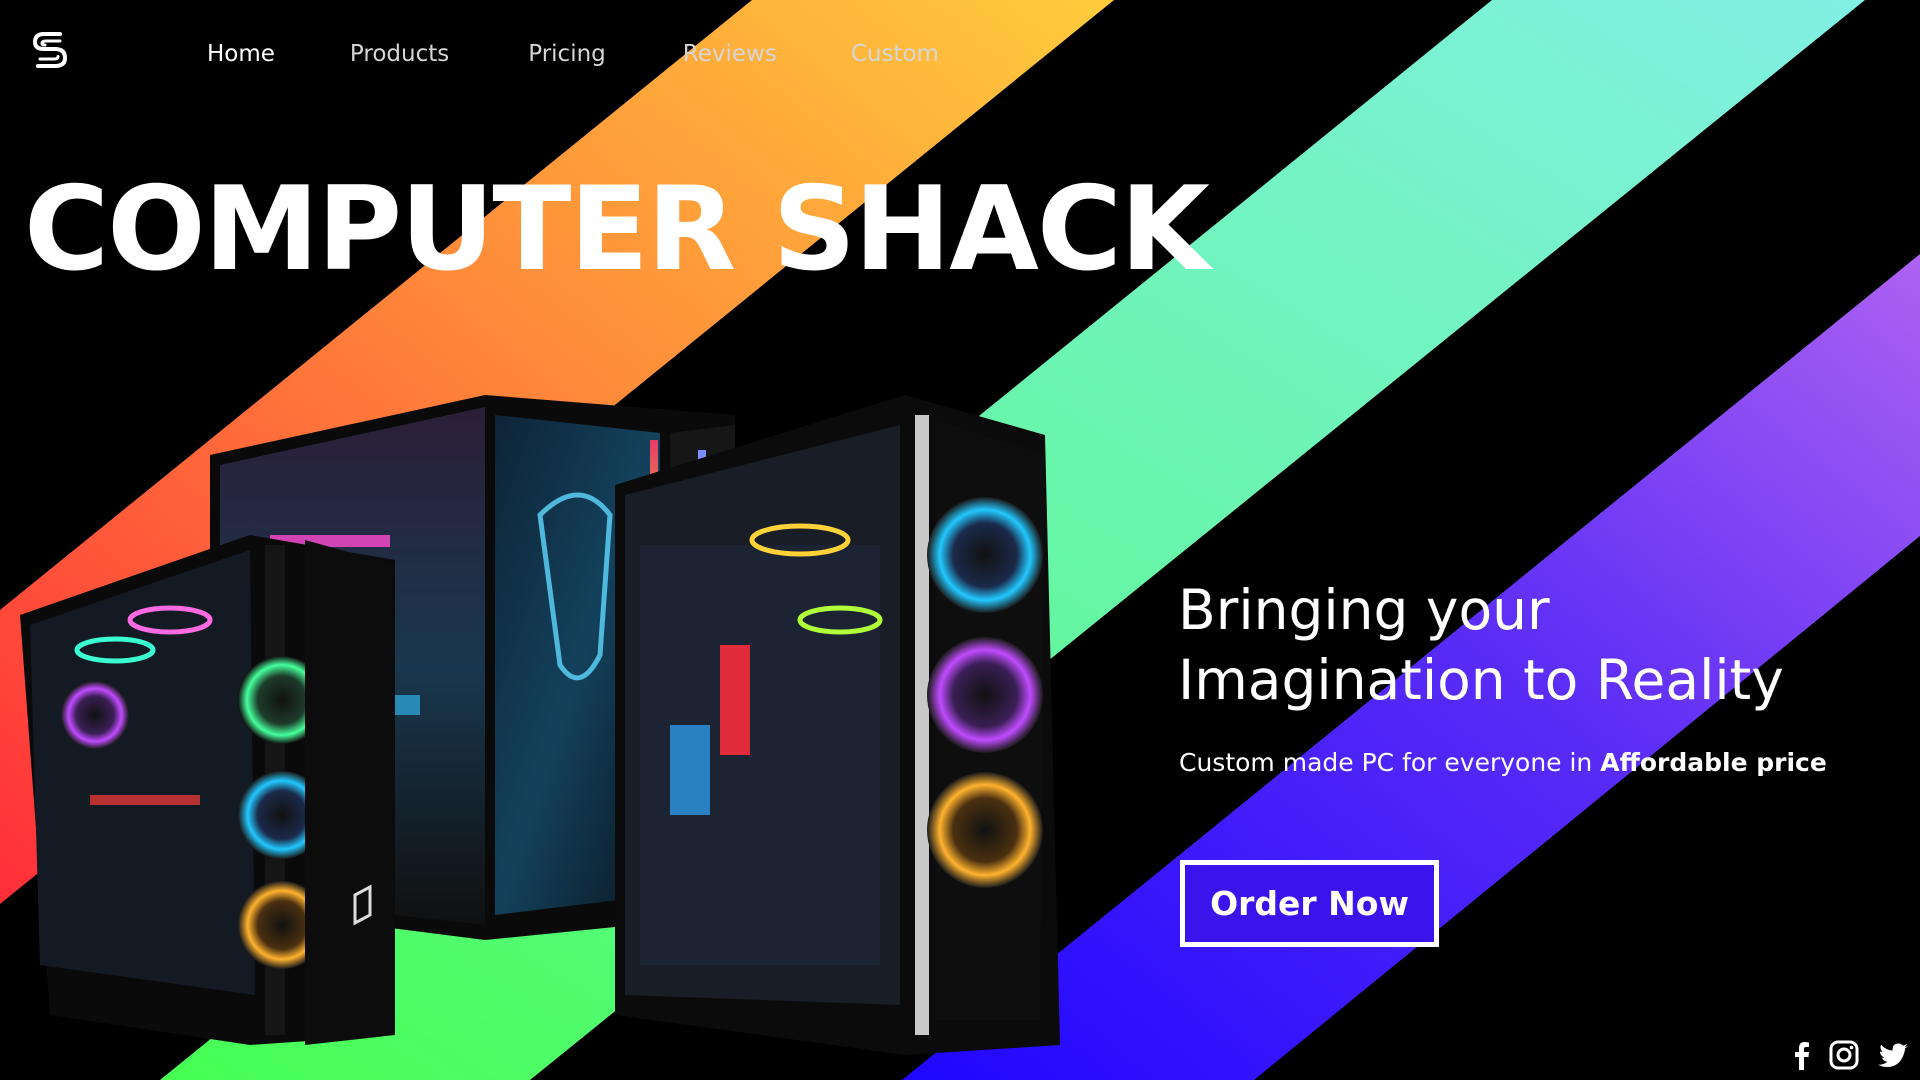  Describe the element at coordinates (1390, 762) in the screenshot. I see `subtext-prefix: Custom made PC for everyone in` at that location.